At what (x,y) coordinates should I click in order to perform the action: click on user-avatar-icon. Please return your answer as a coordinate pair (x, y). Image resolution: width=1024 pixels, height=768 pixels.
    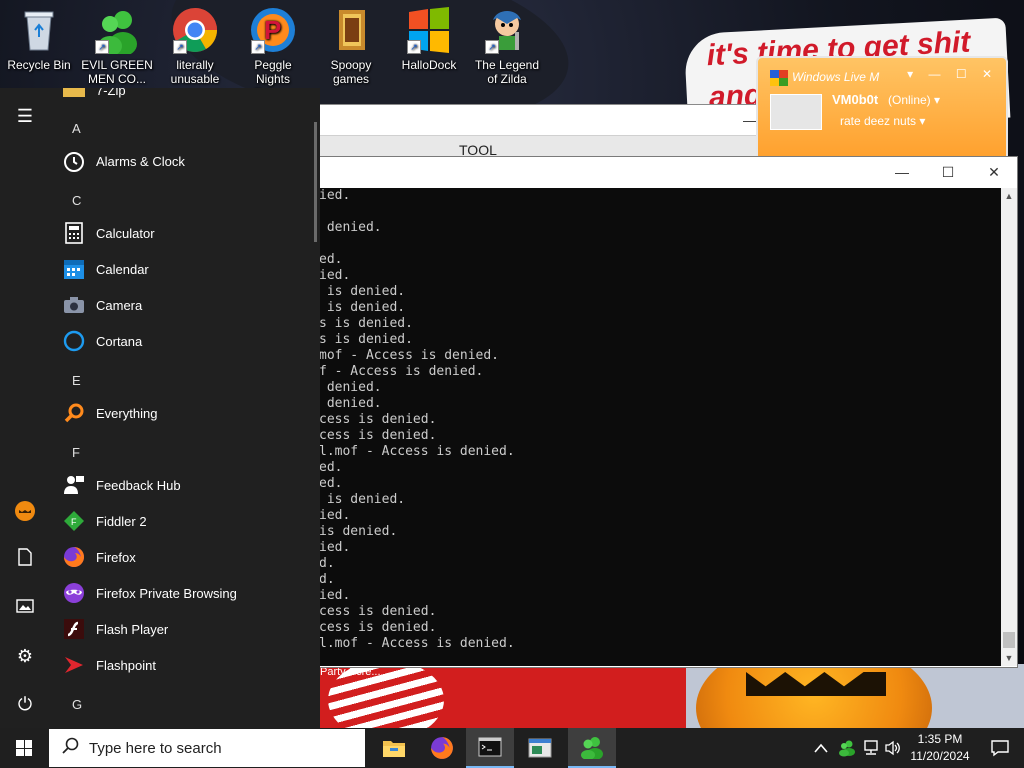
    Looking at the image, I should click on (25, 512).